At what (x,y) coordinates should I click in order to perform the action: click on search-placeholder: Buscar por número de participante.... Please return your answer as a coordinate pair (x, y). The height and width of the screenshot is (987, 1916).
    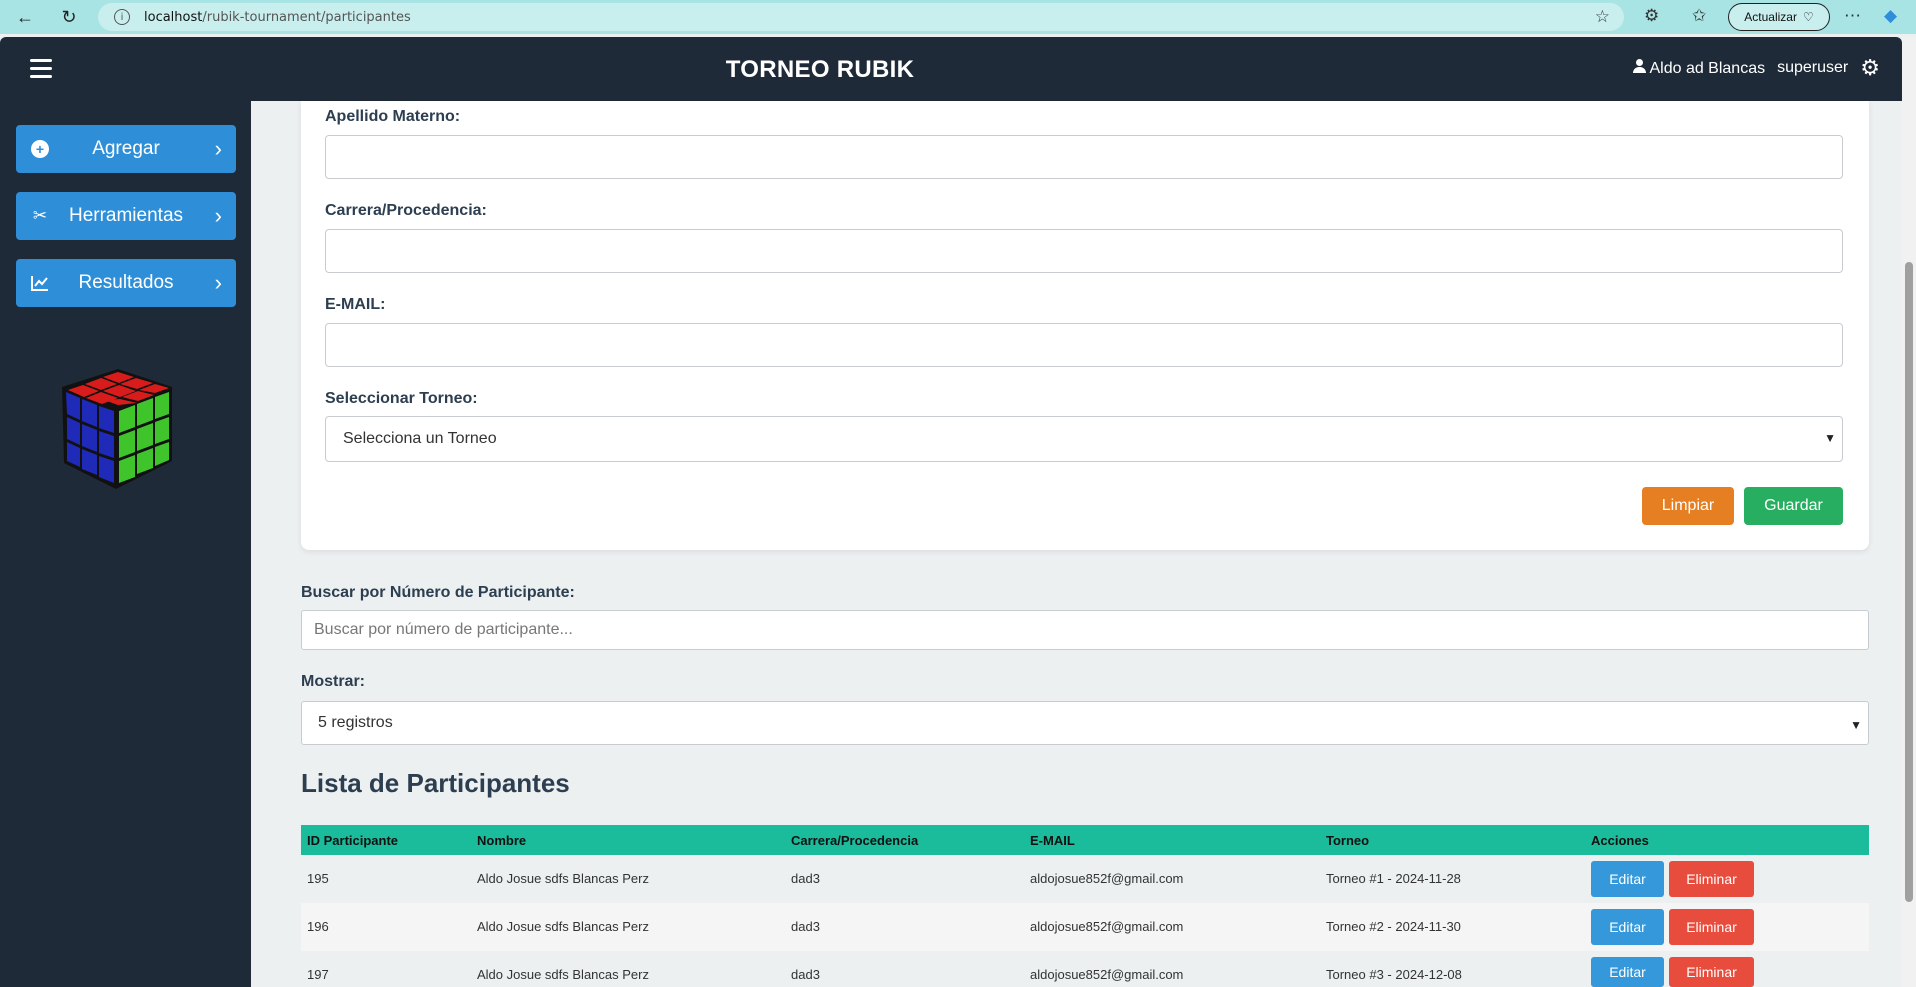
    Looking at the image, I should click on (443, 629).